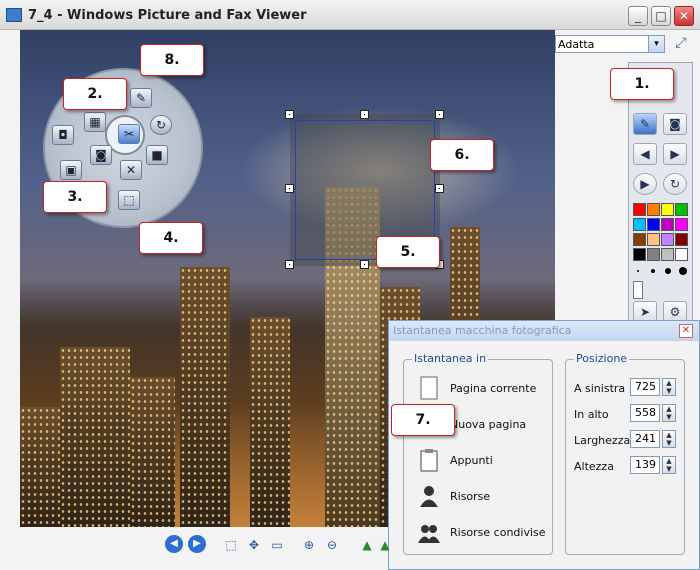 This screenshot has width=700, height=570. What do you see at coordinates (408, 252) in the screenshot?
I see `callout-5: 5.` at bounding box center [408, 252].